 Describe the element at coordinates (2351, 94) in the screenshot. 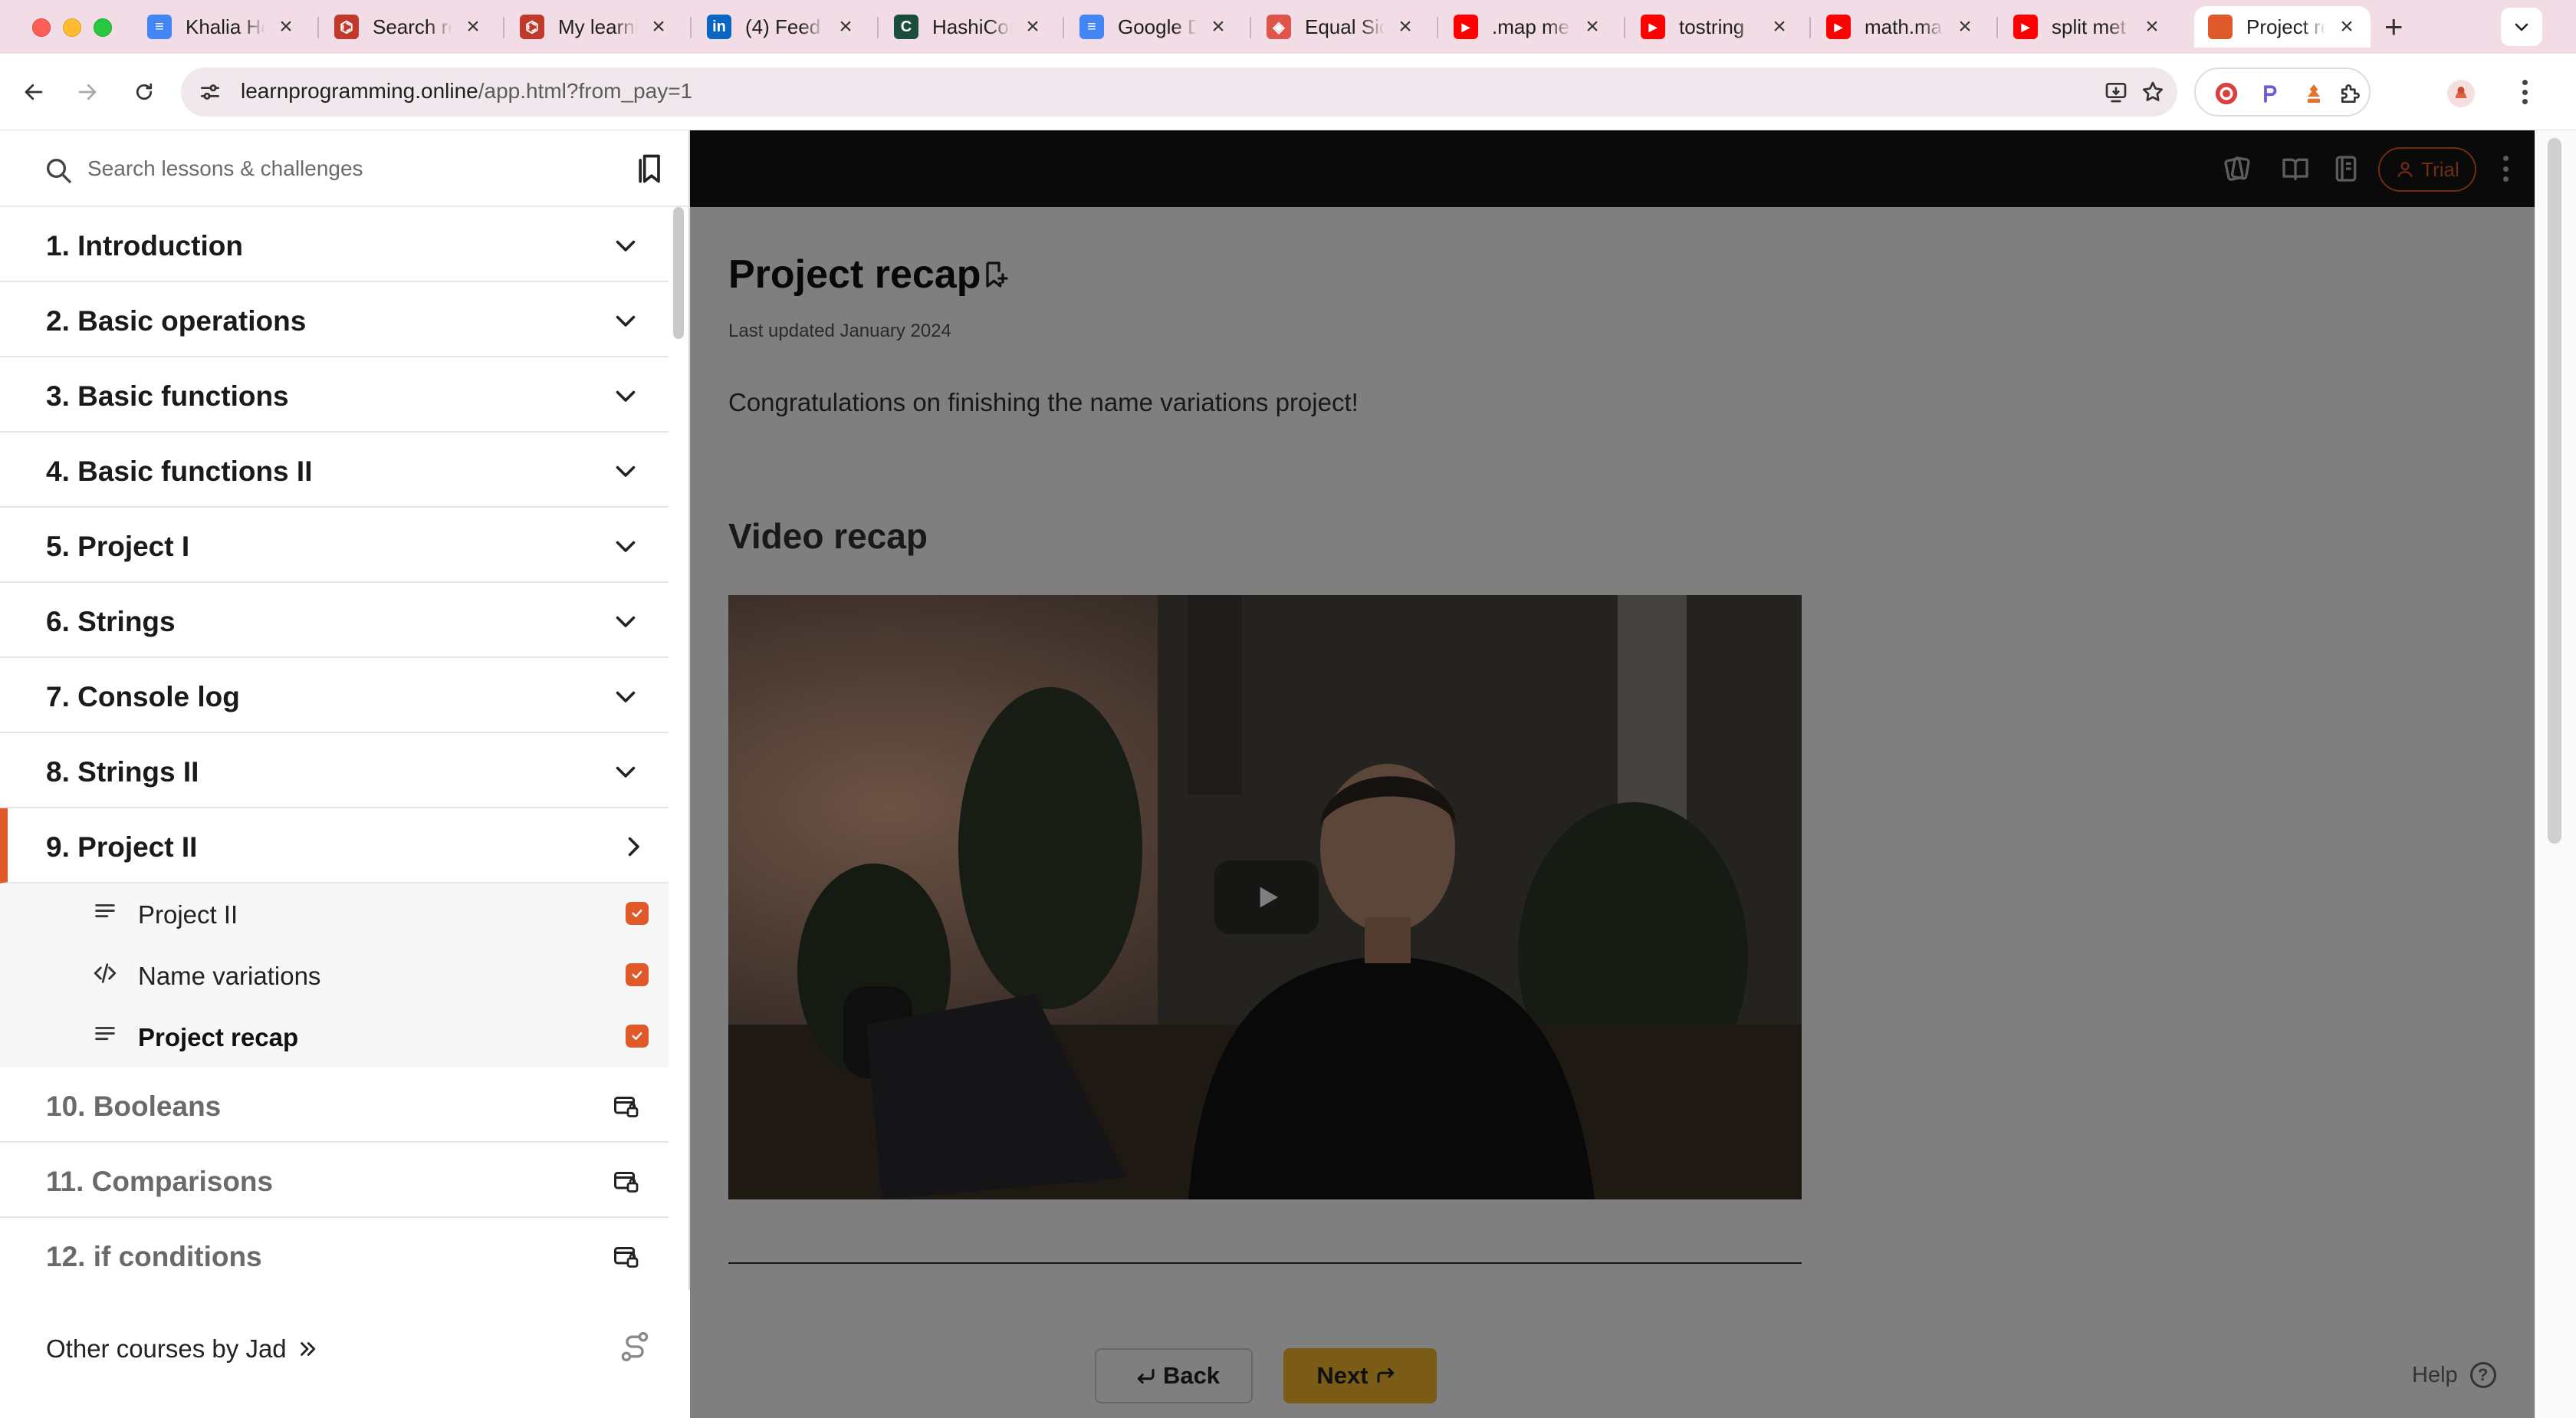

I see `extensions-puzzle-icon` at that location.